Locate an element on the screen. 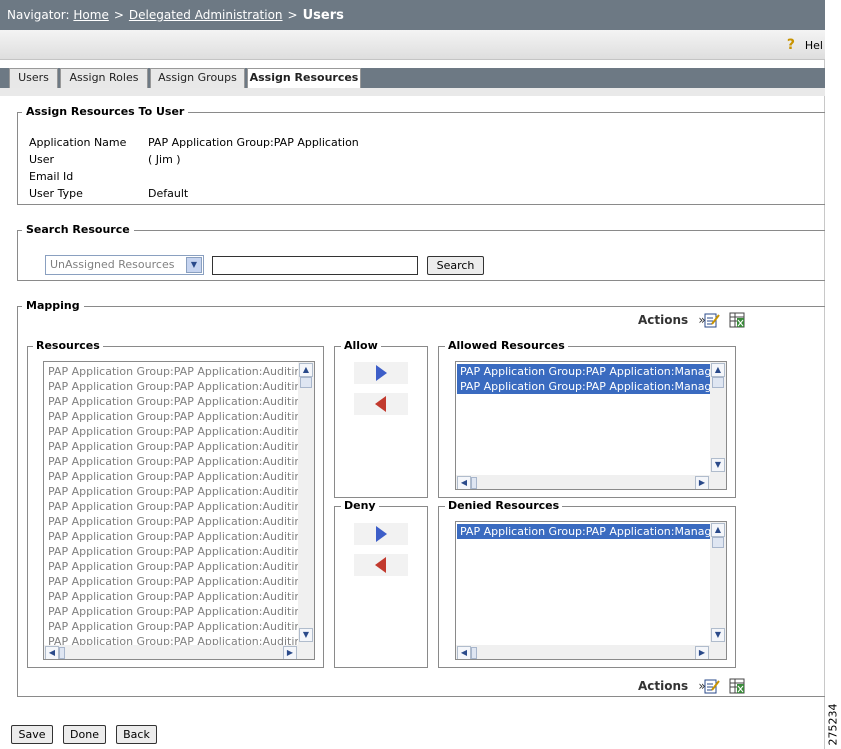 The image size is (841, 749). tab-assign-resources: Assign Resources is located at coordinates (304, 78).